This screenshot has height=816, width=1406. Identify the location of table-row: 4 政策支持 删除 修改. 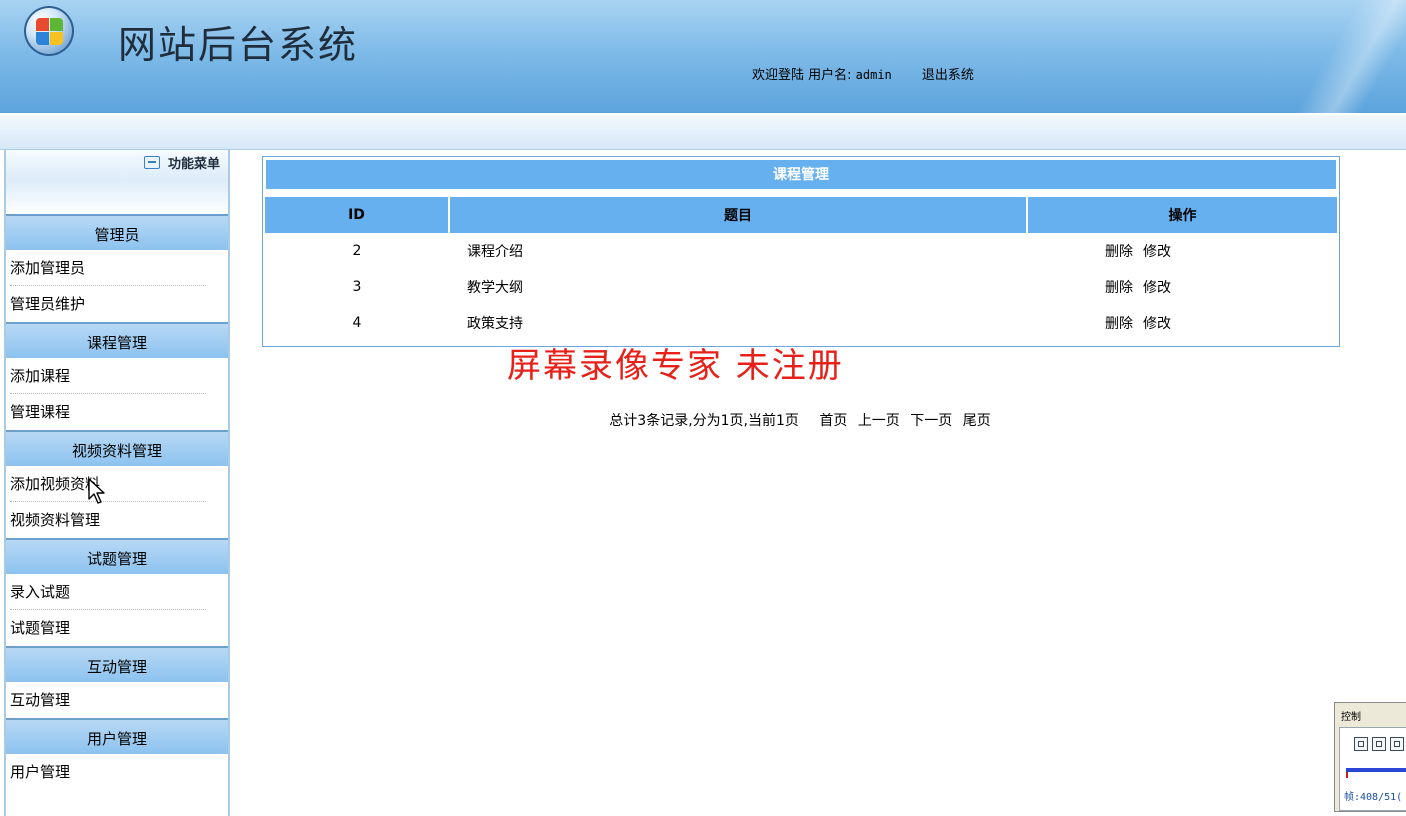
(801, 323).